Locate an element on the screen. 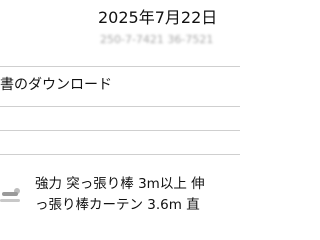 This screenshot has height=240, width=320. product-title-line: っ張り棒カーテン 3.6m 直 is located at coordinates (117, 205).